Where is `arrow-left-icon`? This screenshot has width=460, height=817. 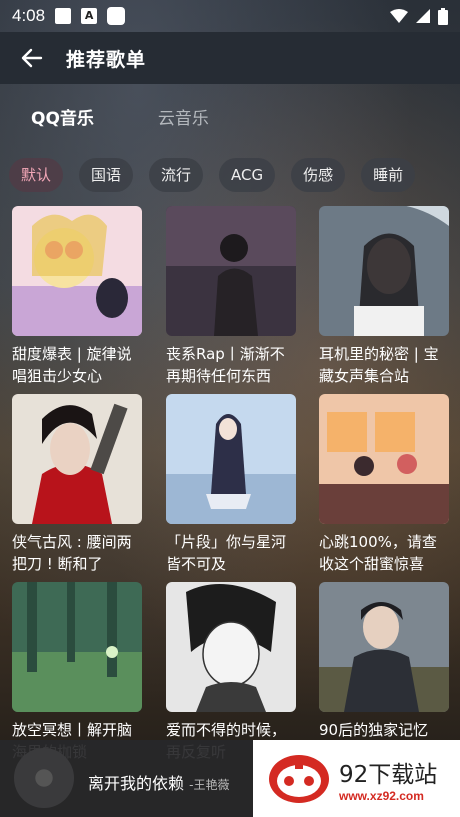 arrow-left-icon is located at coordinates (32, 58).